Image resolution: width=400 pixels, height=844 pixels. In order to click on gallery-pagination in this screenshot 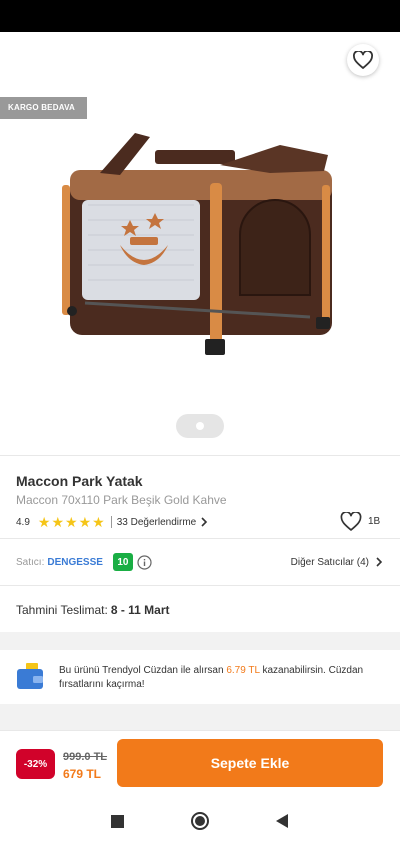, I will do `click(200, 426)`.